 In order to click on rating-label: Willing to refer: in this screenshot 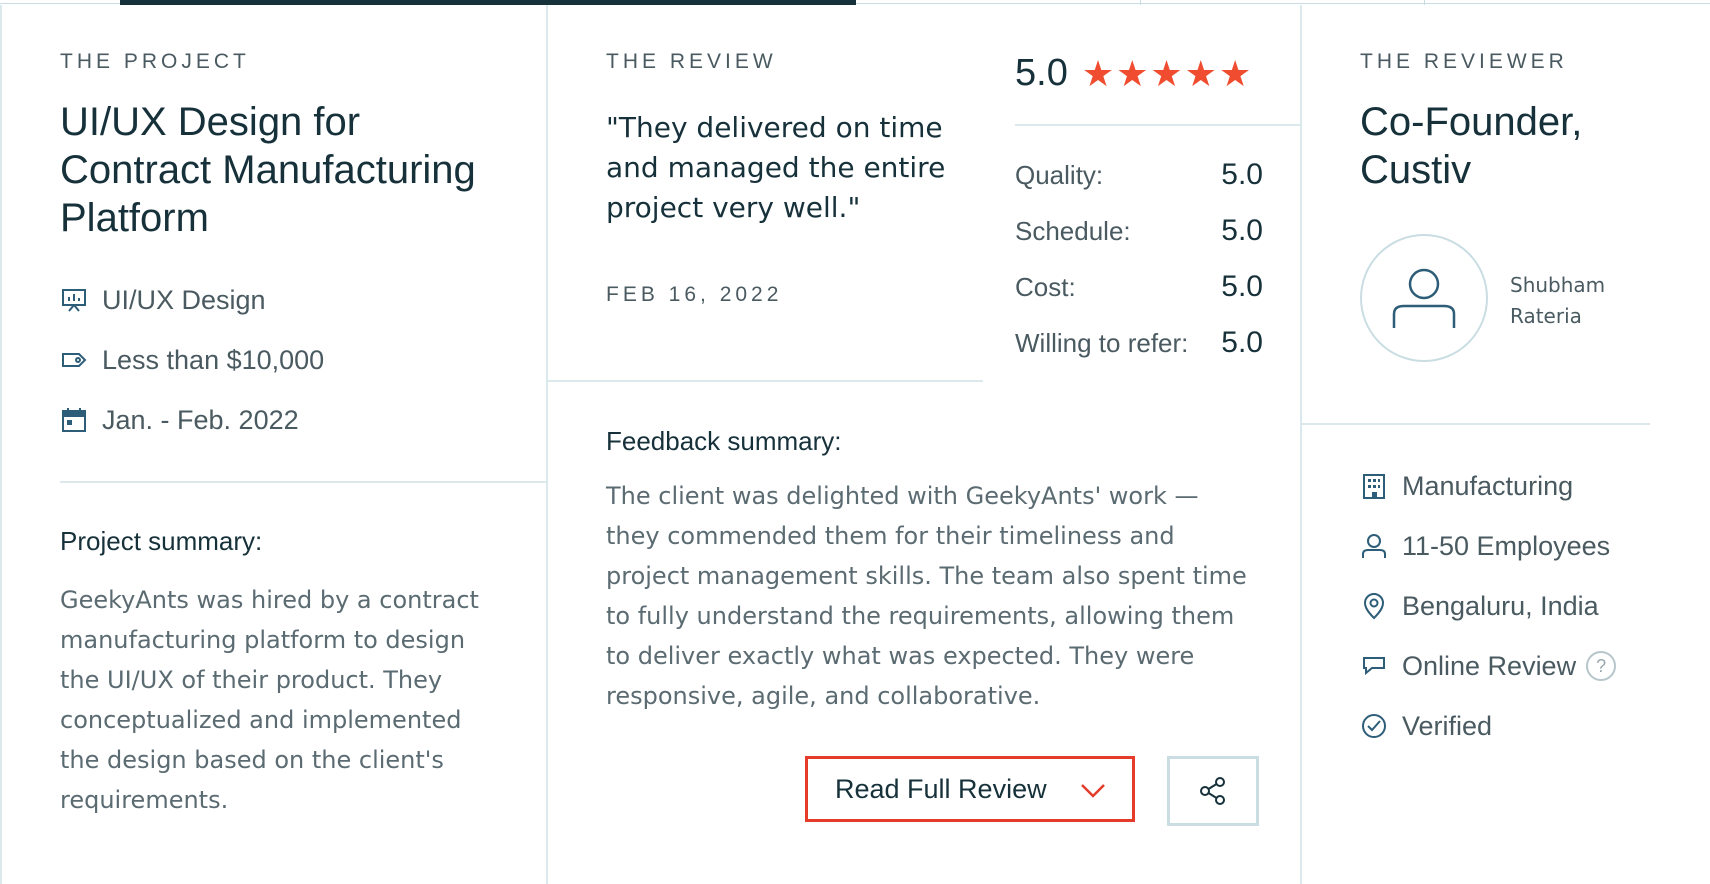, I will do `click(1102, 343)`.